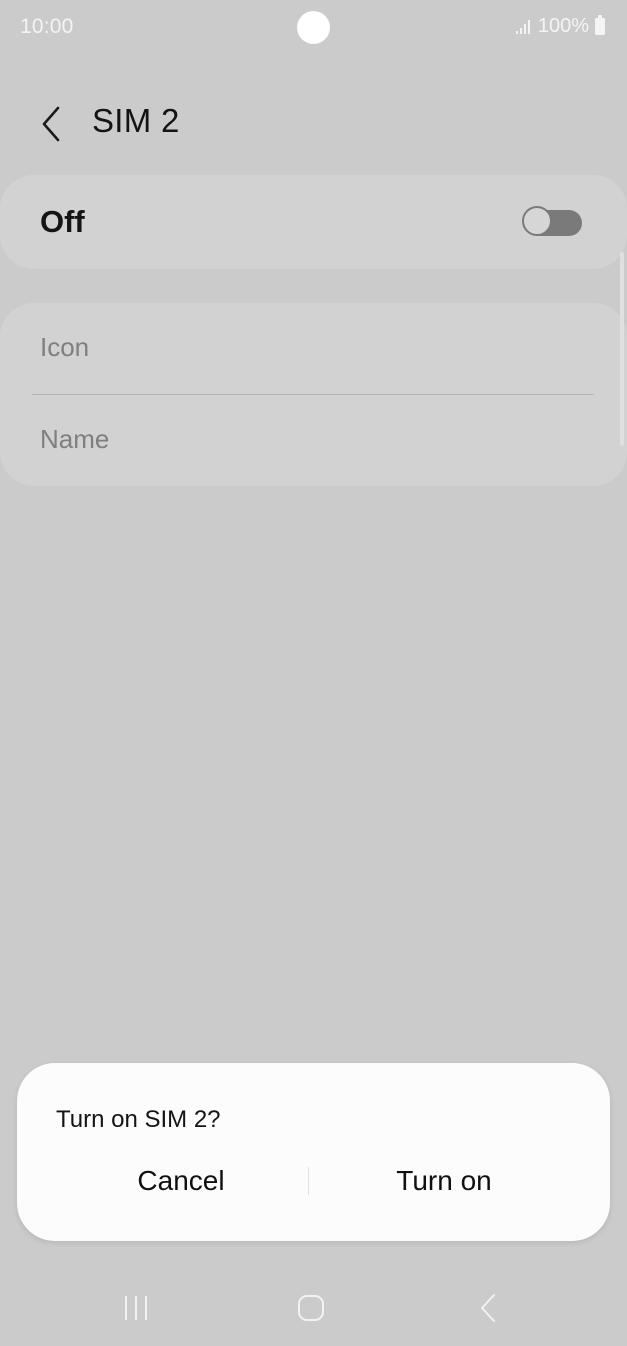 This screenshot has width=627, height=1346. I want to click on back-icon, so click(488, 1308).